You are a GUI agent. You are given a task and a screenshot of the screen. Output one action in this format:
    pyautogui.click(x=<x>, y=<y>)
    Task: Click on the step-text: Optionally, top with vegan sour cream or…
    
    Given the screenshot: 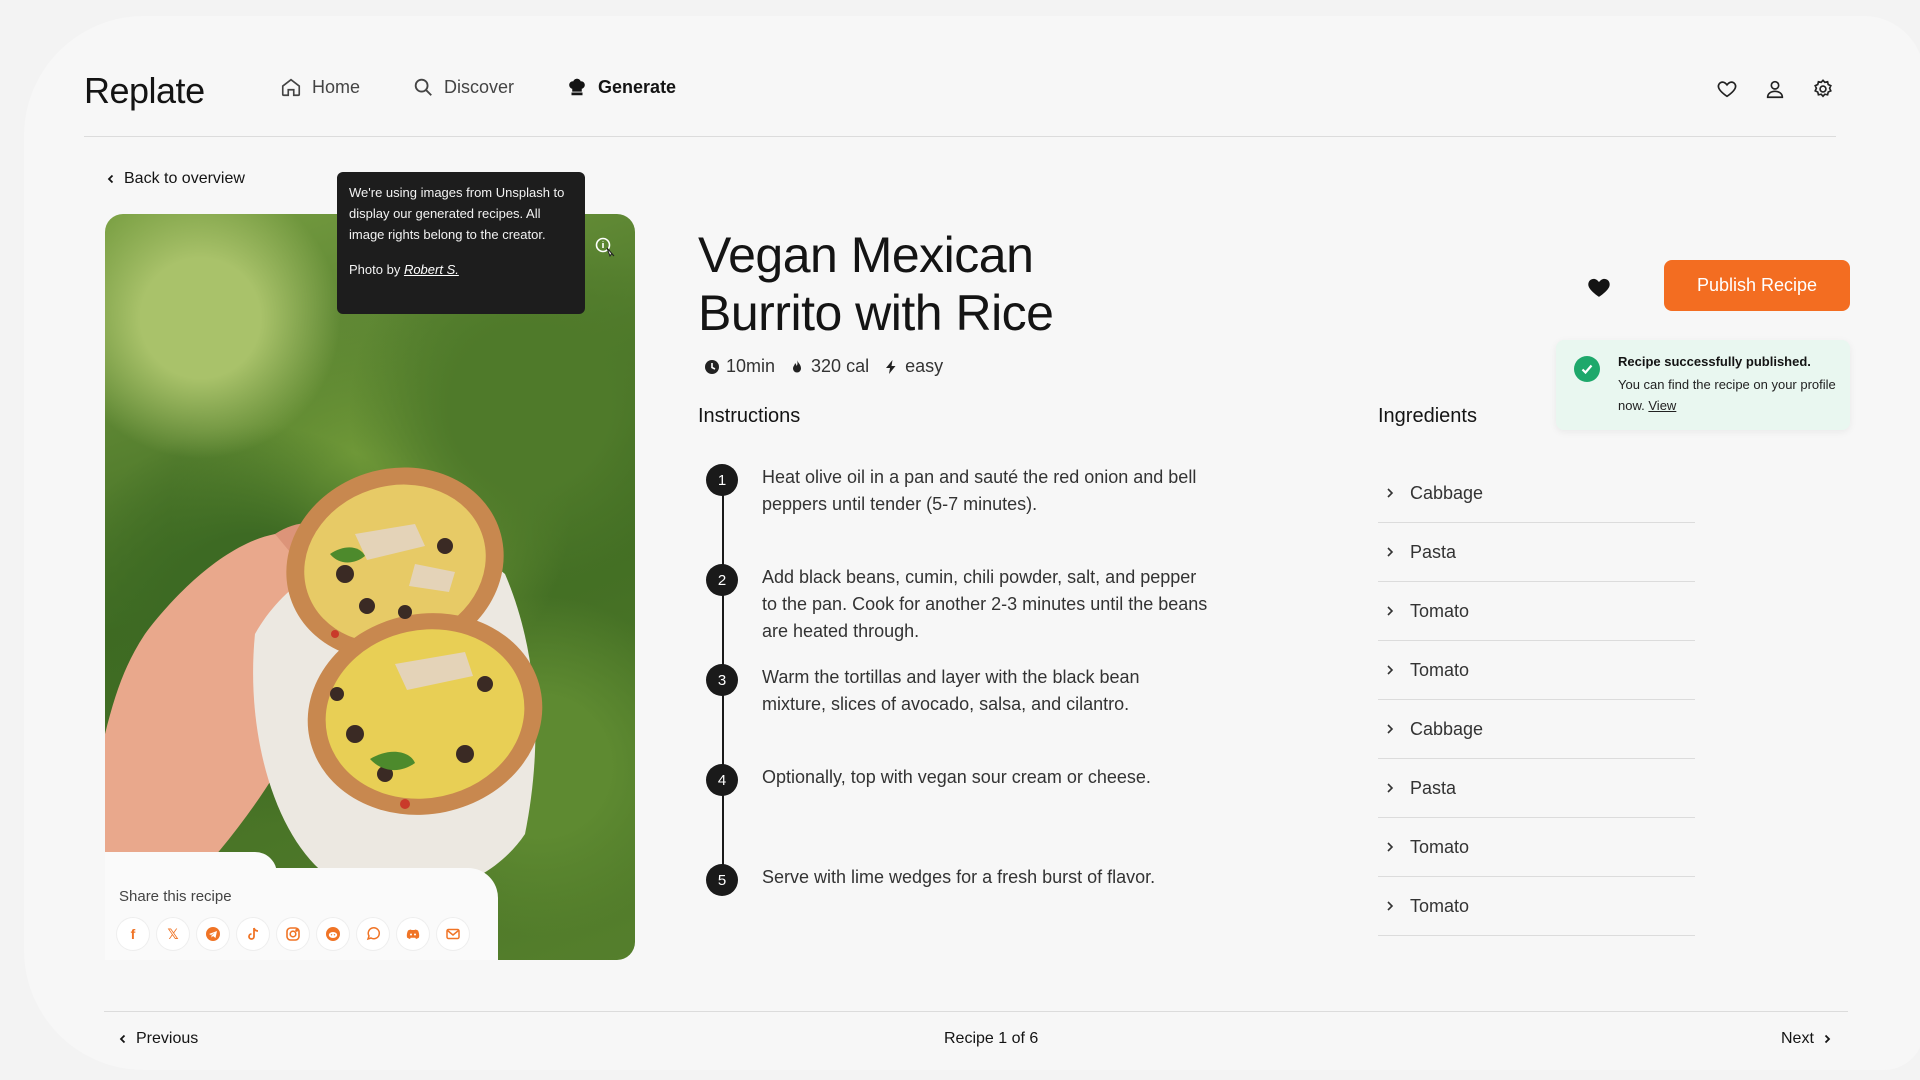 What is the action you would take?
    pyautogui.click(x=956, y=777)
    